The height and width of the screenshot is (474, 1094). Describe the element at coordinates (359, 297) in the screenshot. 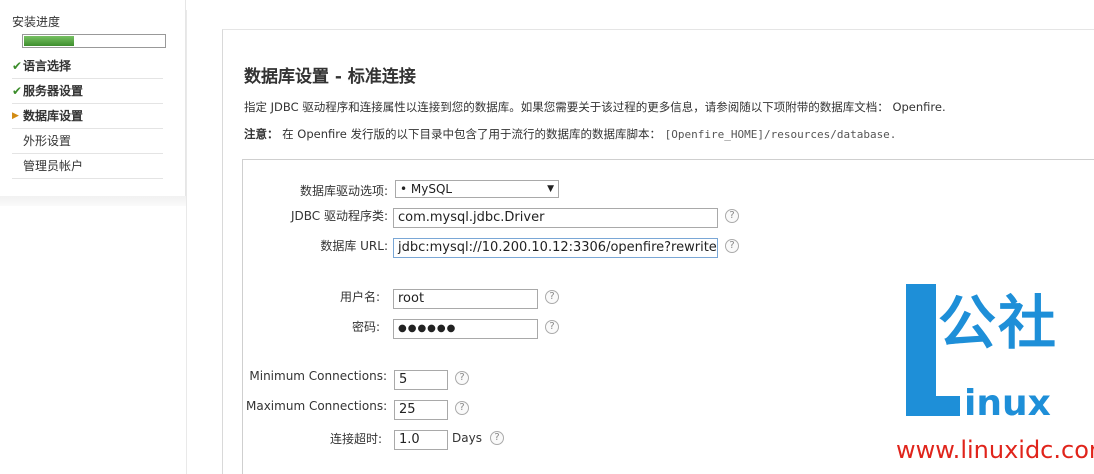

I see `username-label: 用户名:` at that location.